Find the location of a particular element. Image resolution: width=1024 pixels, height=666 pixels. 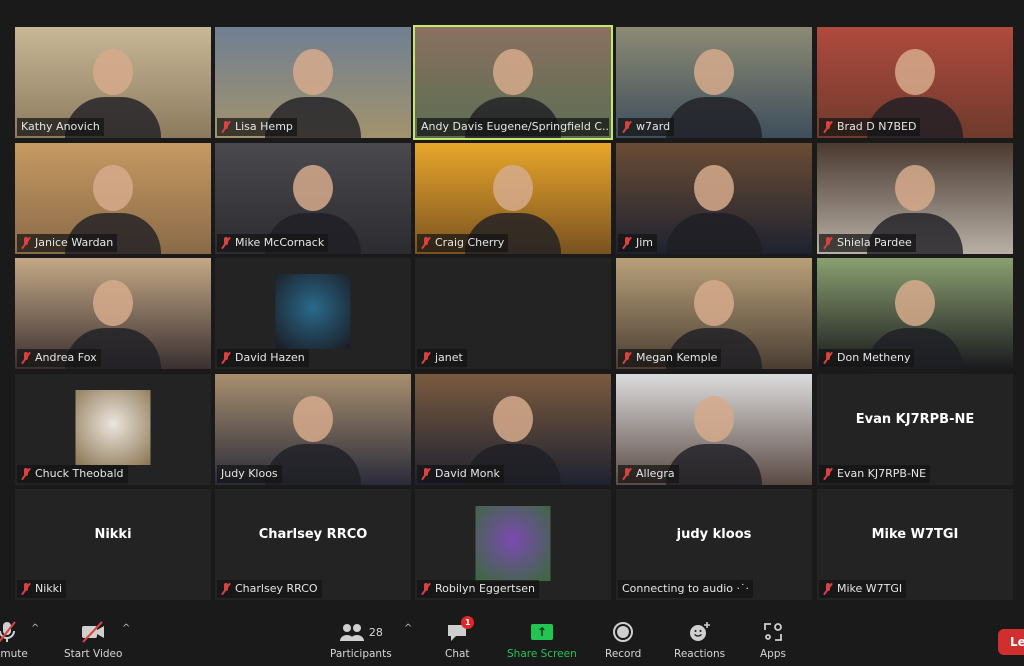

participant-tile: Jim is located at coordinates (714, 198).